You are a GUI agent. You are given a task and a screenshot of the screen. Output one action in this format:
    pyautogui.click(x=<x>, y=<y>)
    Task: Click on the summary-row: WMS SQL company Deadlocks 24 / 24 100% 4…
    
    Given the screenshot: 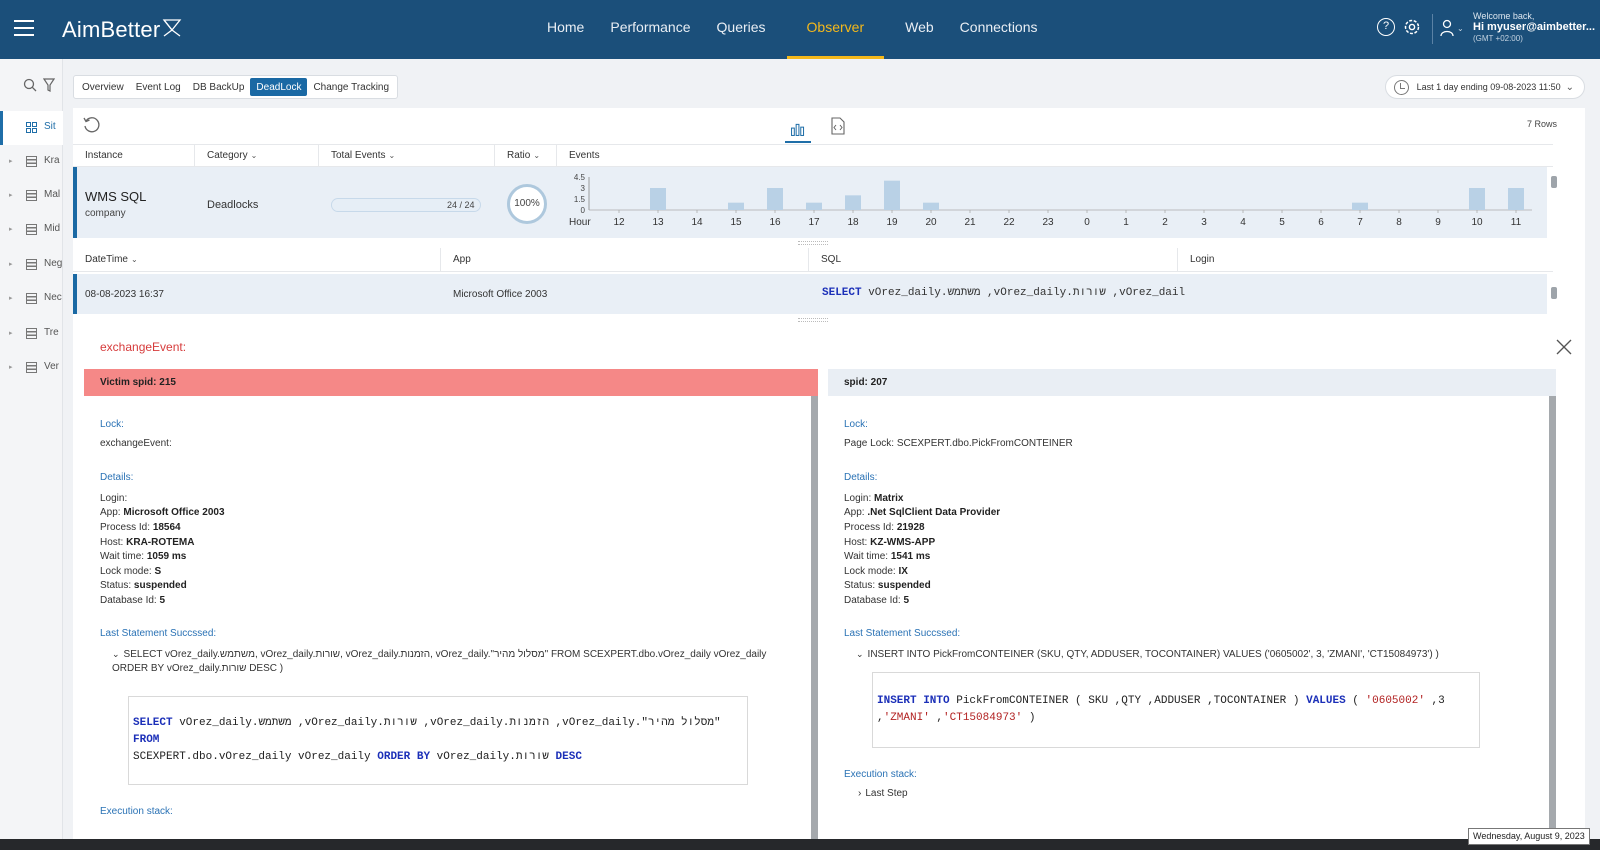 What is the action you would take?
    pyautogui.click(x=815, y=202)
    